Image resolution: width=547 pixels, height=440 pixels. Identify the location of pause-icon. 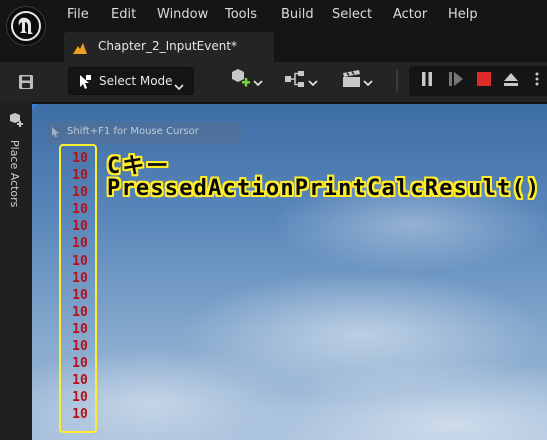
(427, 81).